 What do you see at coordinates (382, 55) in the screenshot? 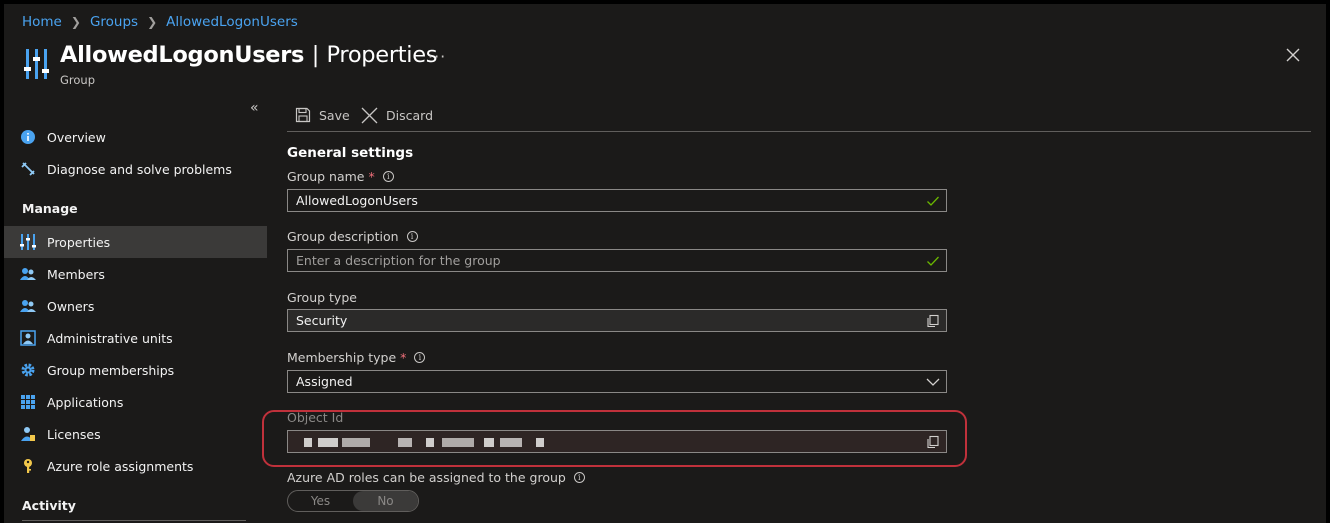
I see `page-title-section: Properties` at bounding box center [382, 55].